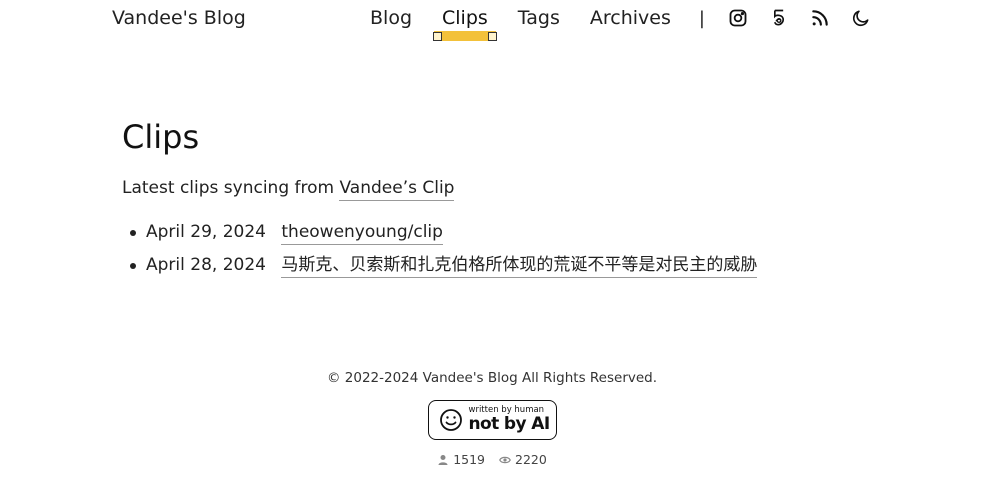 The height and width of the screenshot is (485, 984). What do you see at coordinates (443, 459) in the screenshot?
I see `user-icon` at bounding box center [443, 459].